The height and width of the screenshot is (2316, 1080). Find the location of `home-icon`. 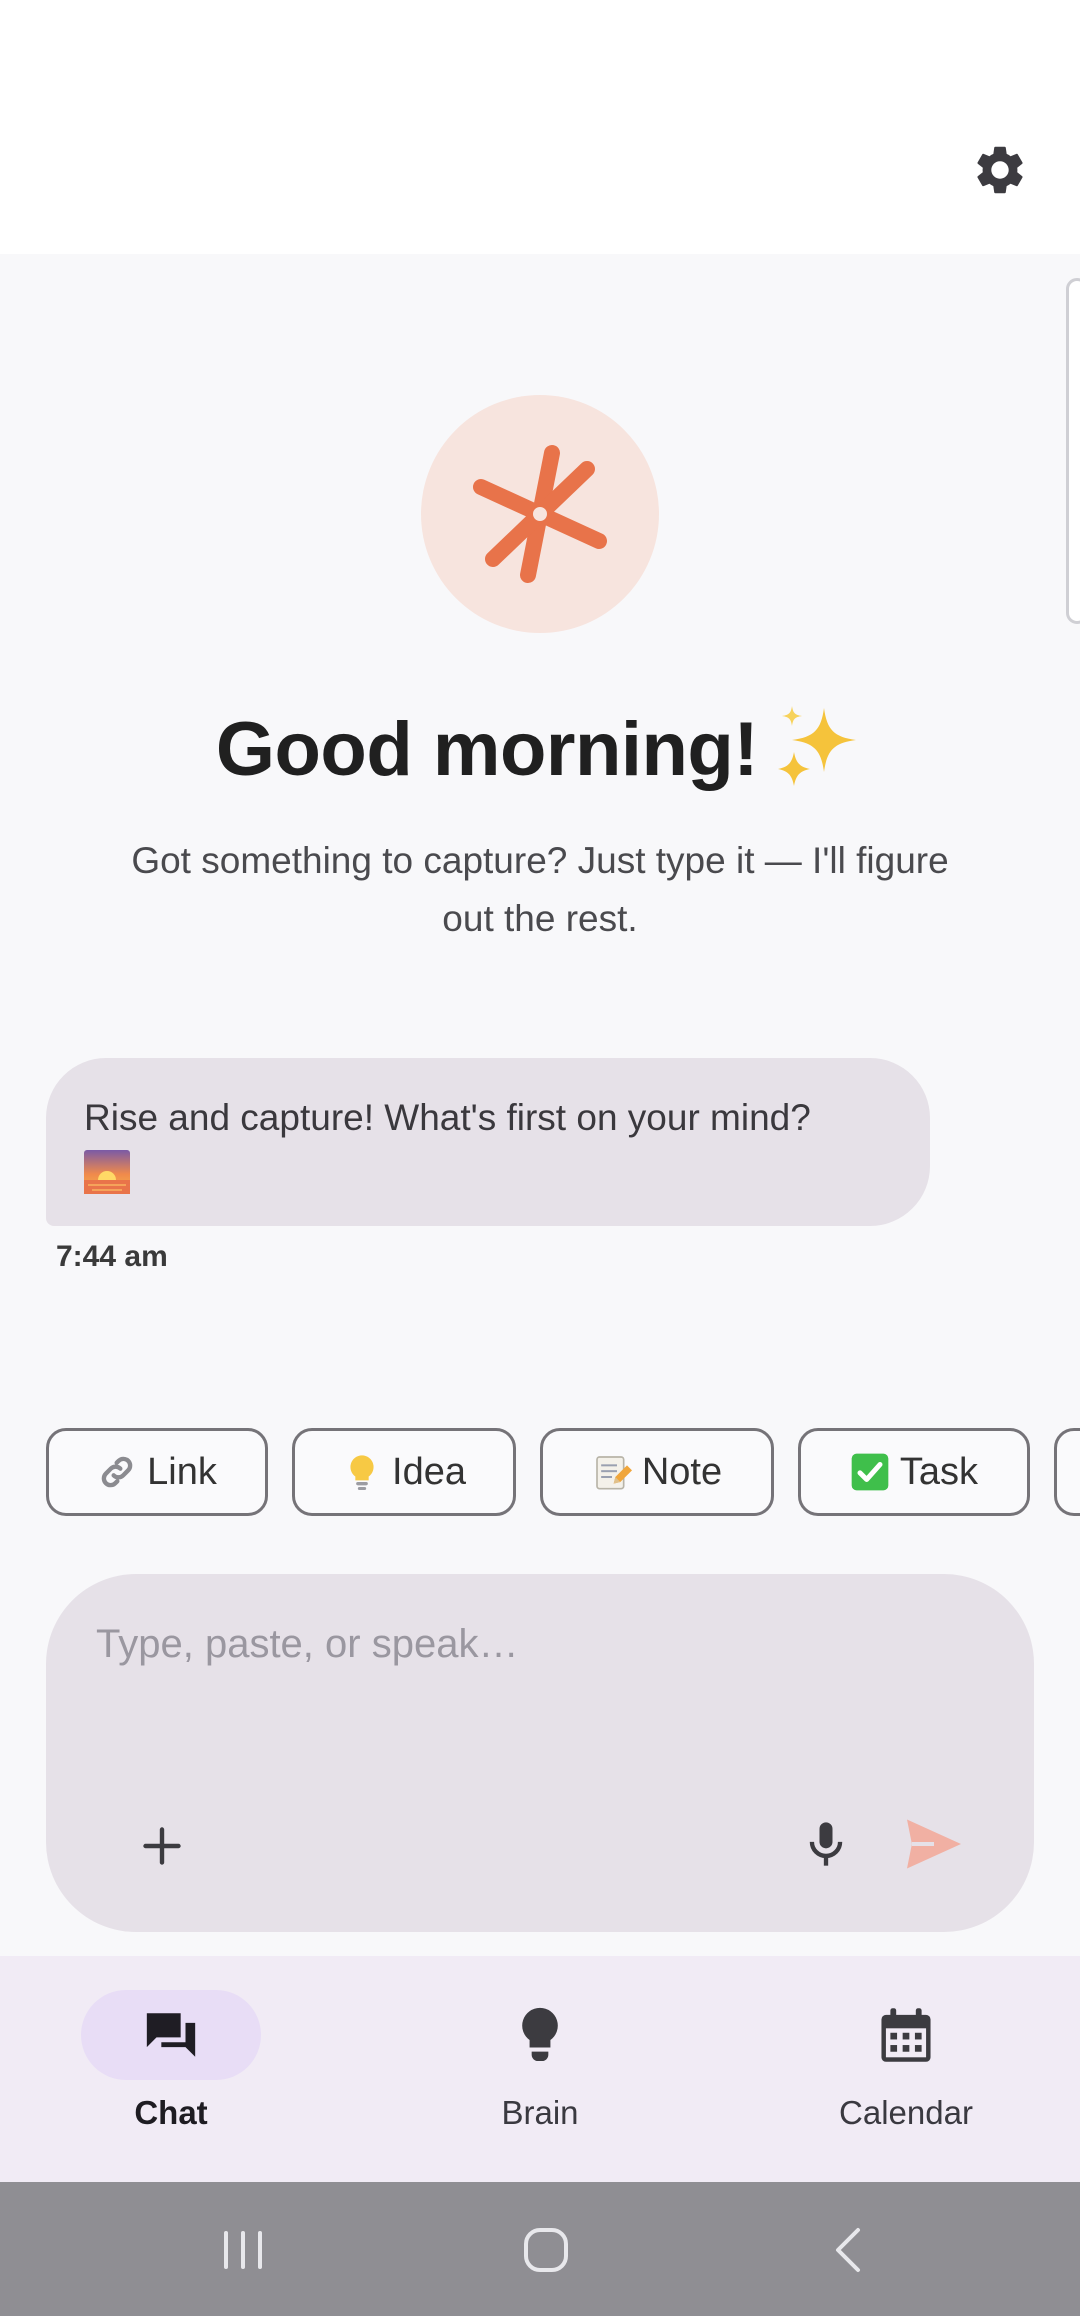

home-icon is located at coordinates (546, 2250).